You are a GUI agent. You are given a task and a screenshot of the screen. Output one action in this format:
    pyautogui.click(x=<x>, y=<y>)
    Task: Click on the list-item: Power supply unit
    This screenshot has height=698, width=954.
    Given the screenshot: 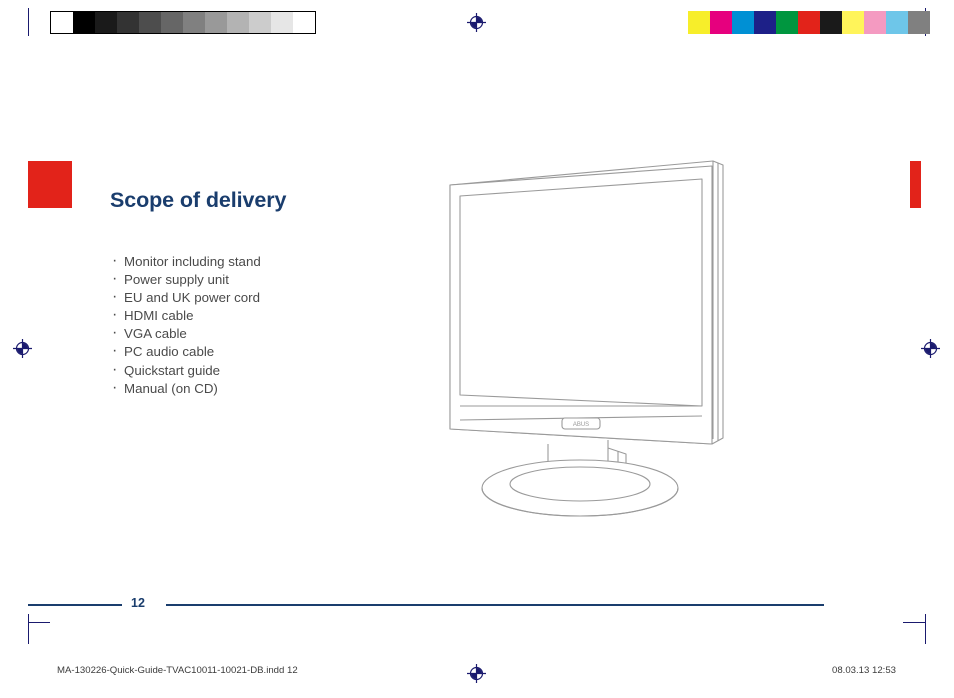 What is the action you would take?
    pyautogui.click(x=262, y=279)
    